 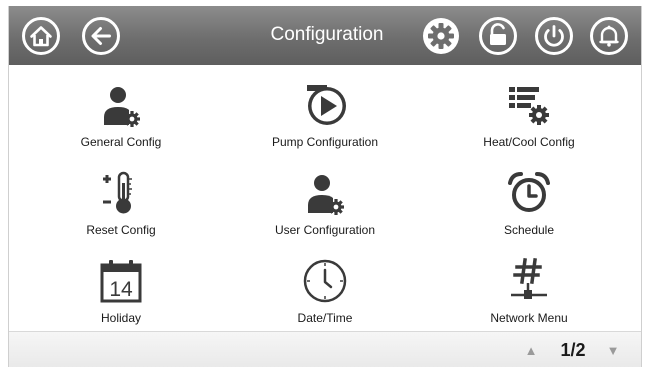 I want to click on menu-item-label: Heat/Cool Config, so click(x=529, y=142).